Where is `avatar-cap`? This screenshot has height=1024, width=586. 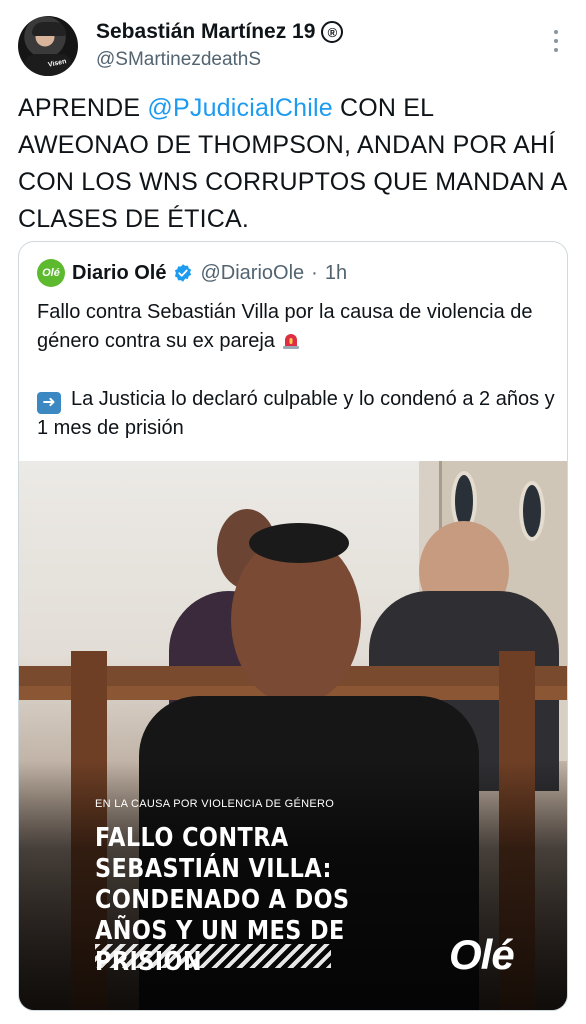 avatar-cap is located at coordinates (49, 29).